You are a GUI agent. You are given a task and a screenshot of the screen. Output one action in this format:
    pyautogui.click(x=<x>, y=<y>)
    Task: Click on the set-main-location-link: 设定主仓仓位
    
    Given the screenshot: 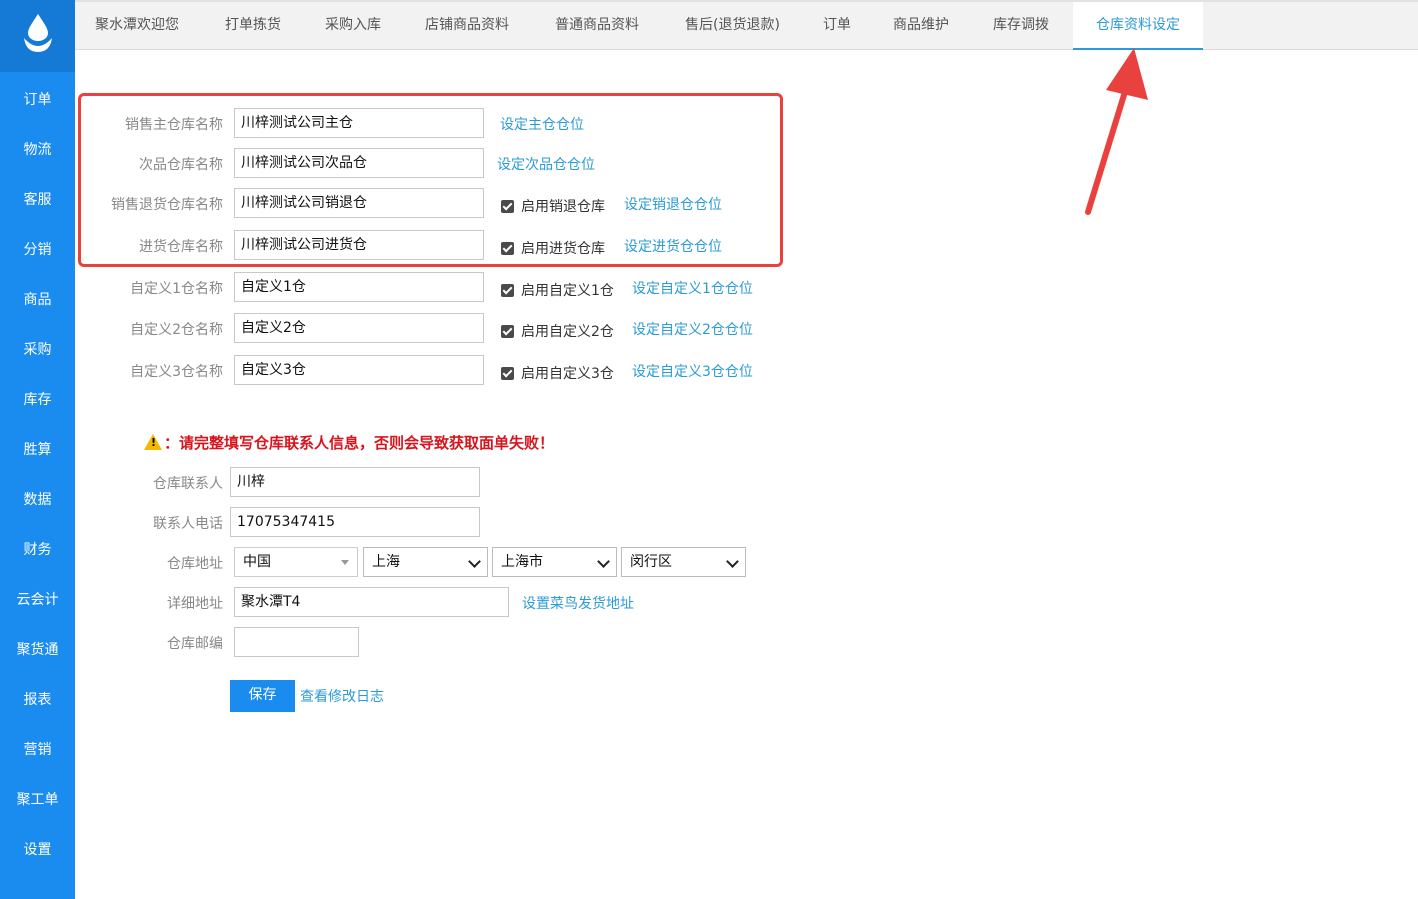 What is the action you would take?
    pyautogui.click(x=542, y=124)
    